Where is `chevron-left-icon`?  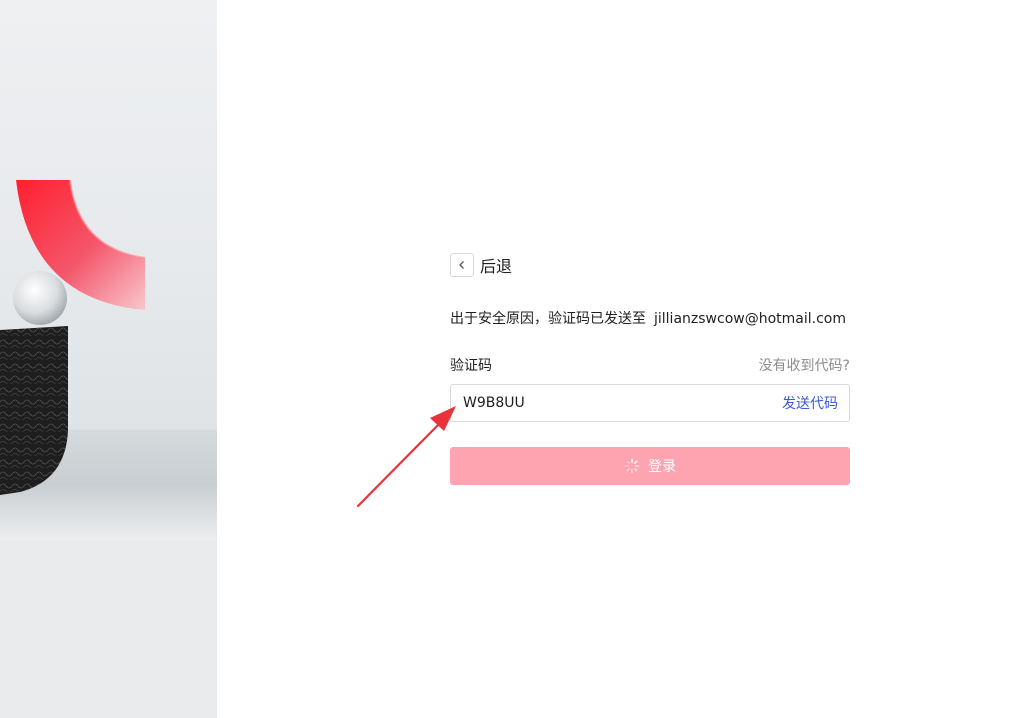
chevron-left-icon is located at coordinates (461, 265).